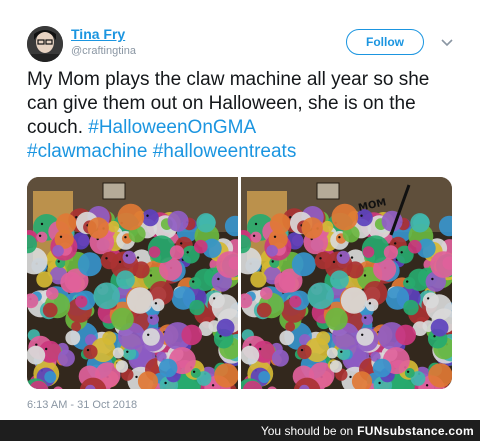  Describe the element at coordinates (45, 44) in the screenshot. I see `avatar` at that location.